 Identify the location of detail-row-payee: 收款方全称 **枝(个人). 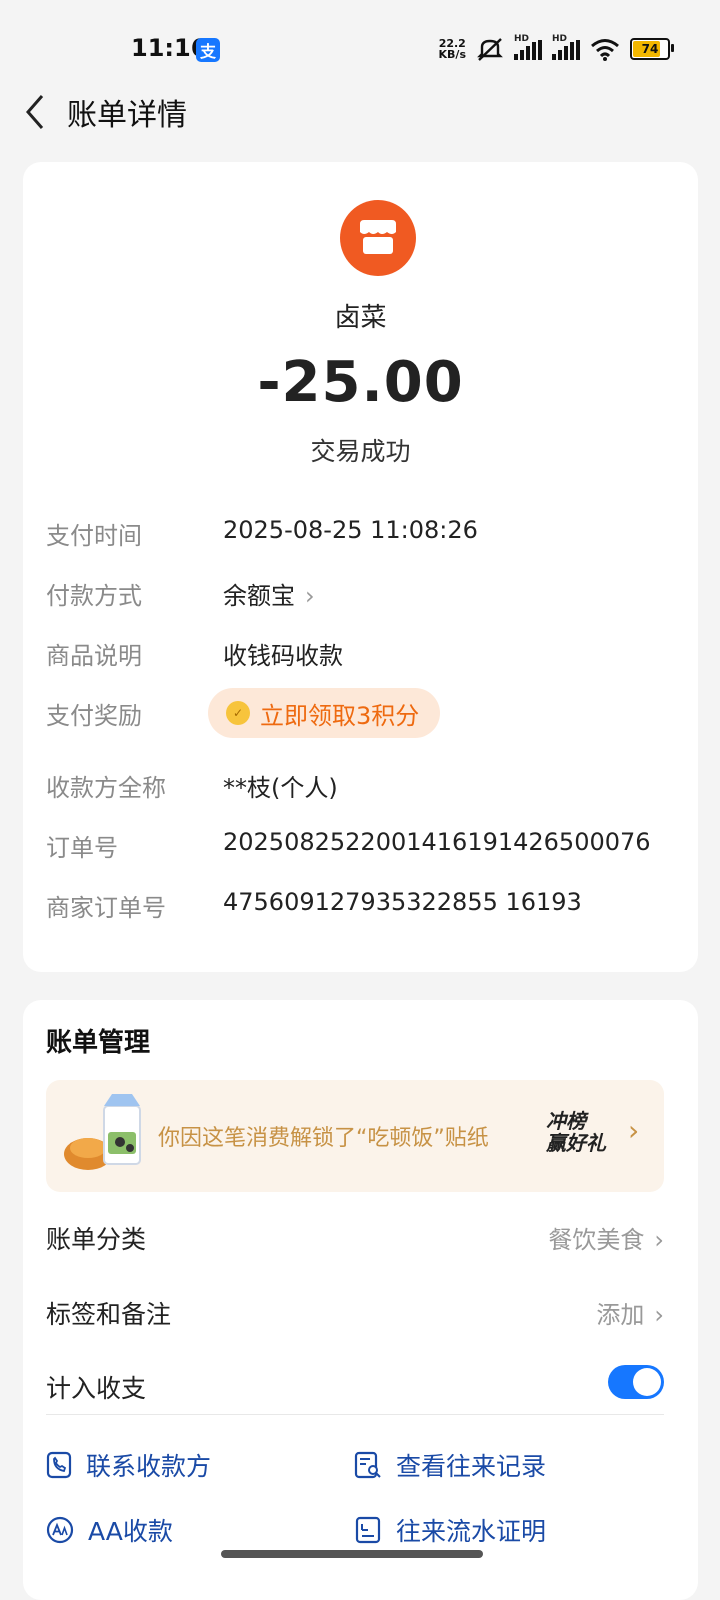
(361, 784).